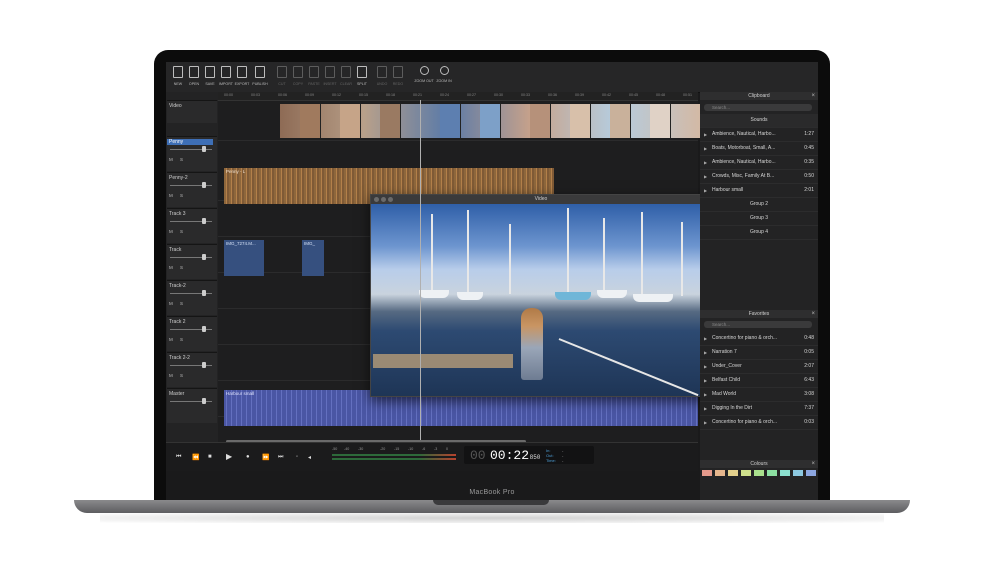 The width and height of the screenshot is (984, 576). What do you see at coordinates (759, 353) in the screenshot?
I see `favorites-item: ▶ Narration 7 0:05` at bounding box center [759, 353].